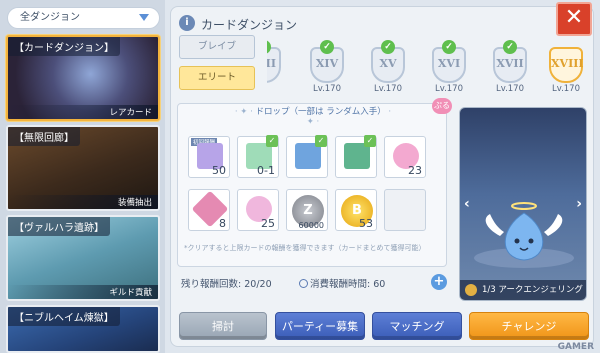 This screenshot has height=353, width=600. Describe the element at coordinates (405, 210) in the screenshot. I see `drop-item-empty` at that location.